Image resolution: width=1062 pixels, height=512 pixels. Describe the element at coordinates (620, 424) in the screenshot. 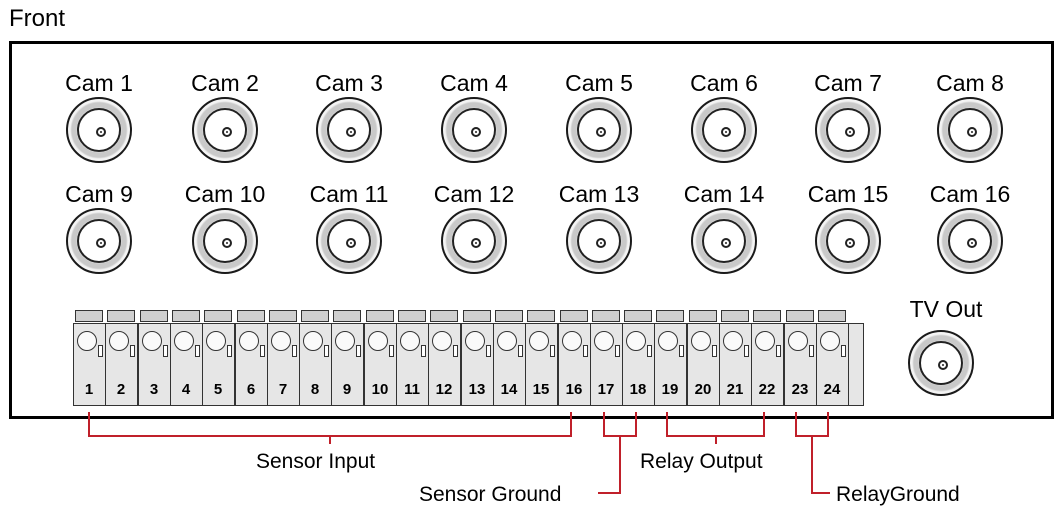

I see `sensor-ground-bracket` at that location.